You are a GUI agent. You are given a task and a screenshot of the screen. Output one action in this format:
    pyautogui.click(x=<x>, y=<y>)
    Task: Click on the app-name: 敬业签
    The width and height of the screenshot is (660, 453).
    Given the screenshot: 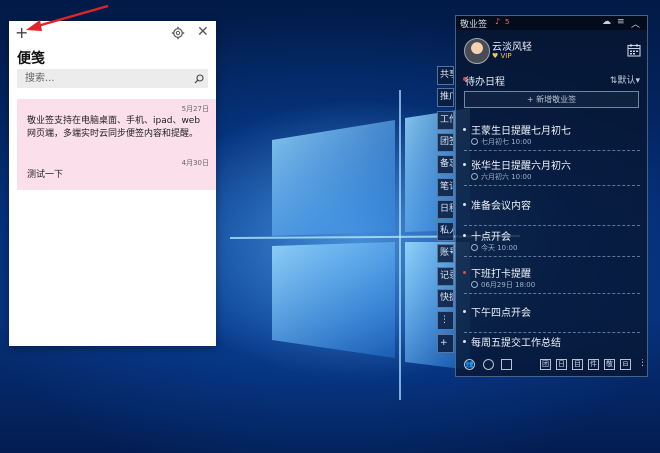 What is the action you would take?
    pyautogui.click(x=474, y=25)
    